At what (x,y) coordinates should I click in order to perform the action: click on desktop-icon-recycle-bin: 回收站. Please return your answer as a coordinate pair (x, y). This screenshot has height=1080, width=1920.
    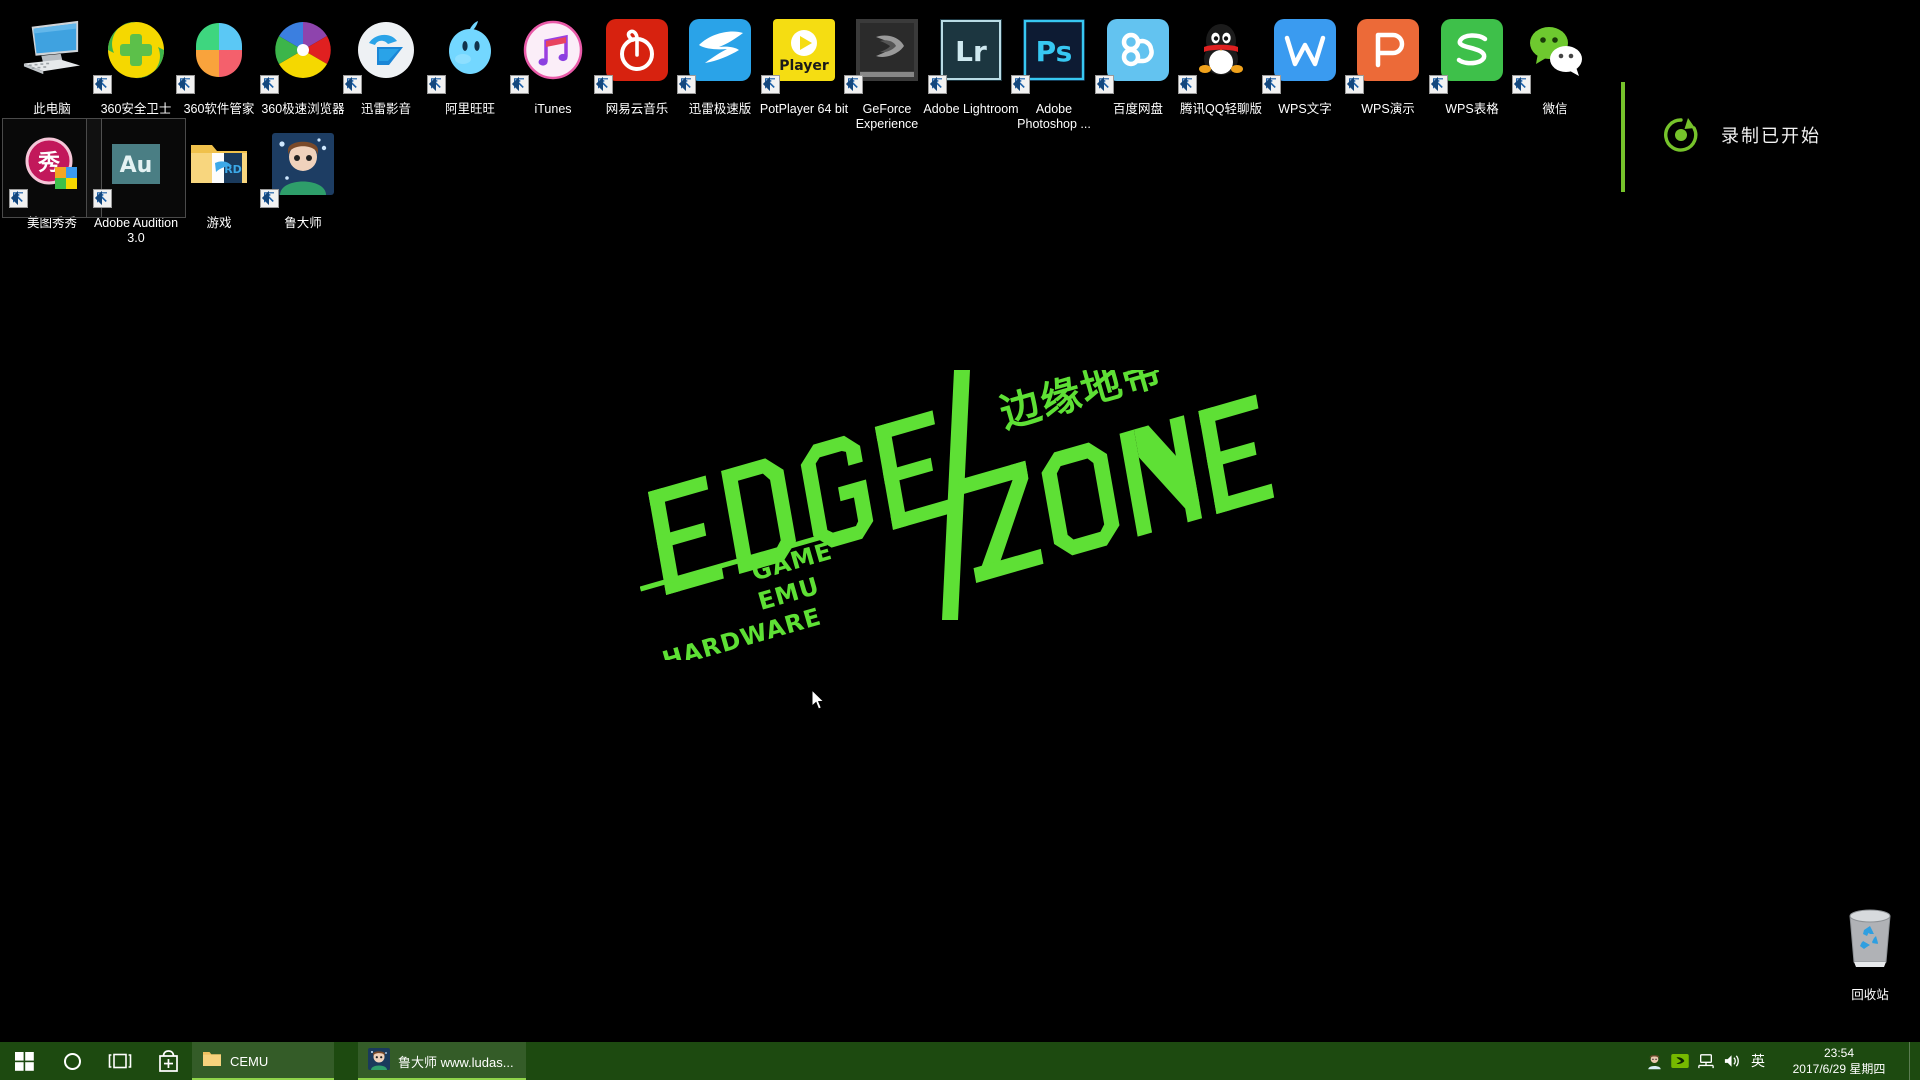
    Looking at the image, I should click on (1870, 945).